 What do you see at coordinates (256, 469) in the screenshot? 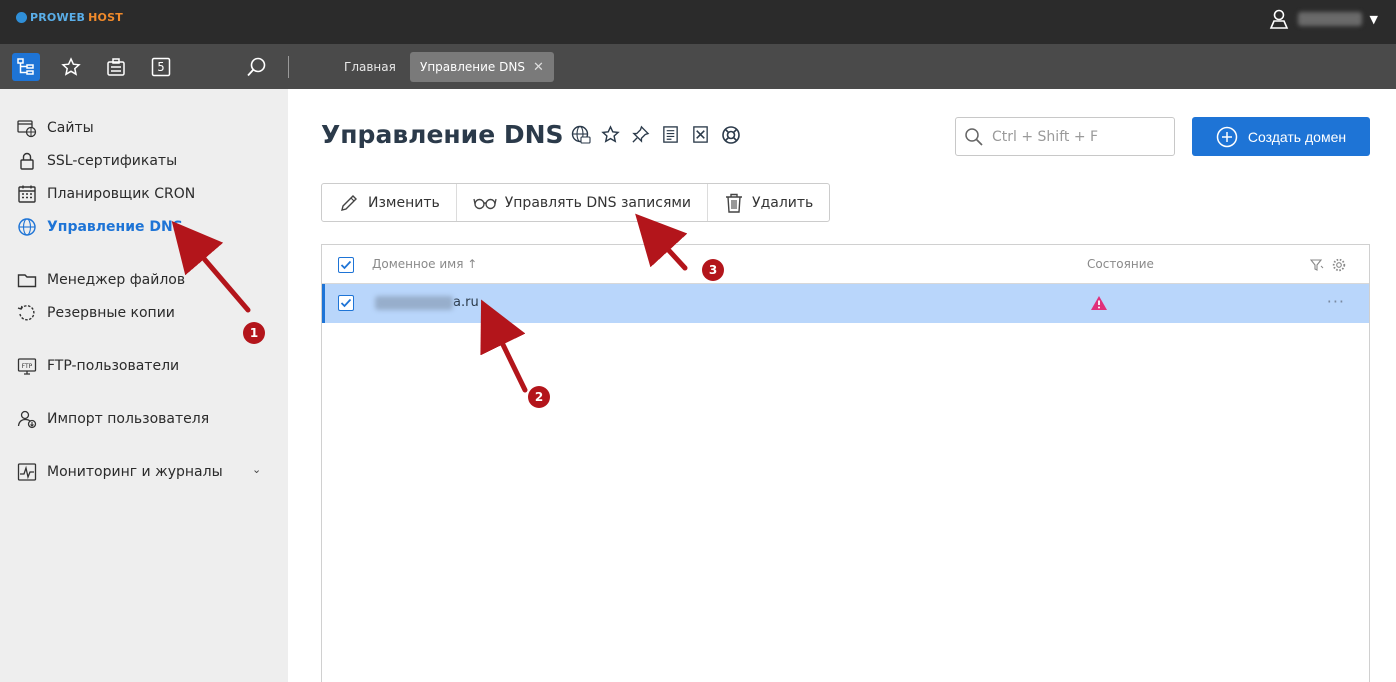
I see `chevron-down-icon: ⌄` at bounding box center [256, 469].